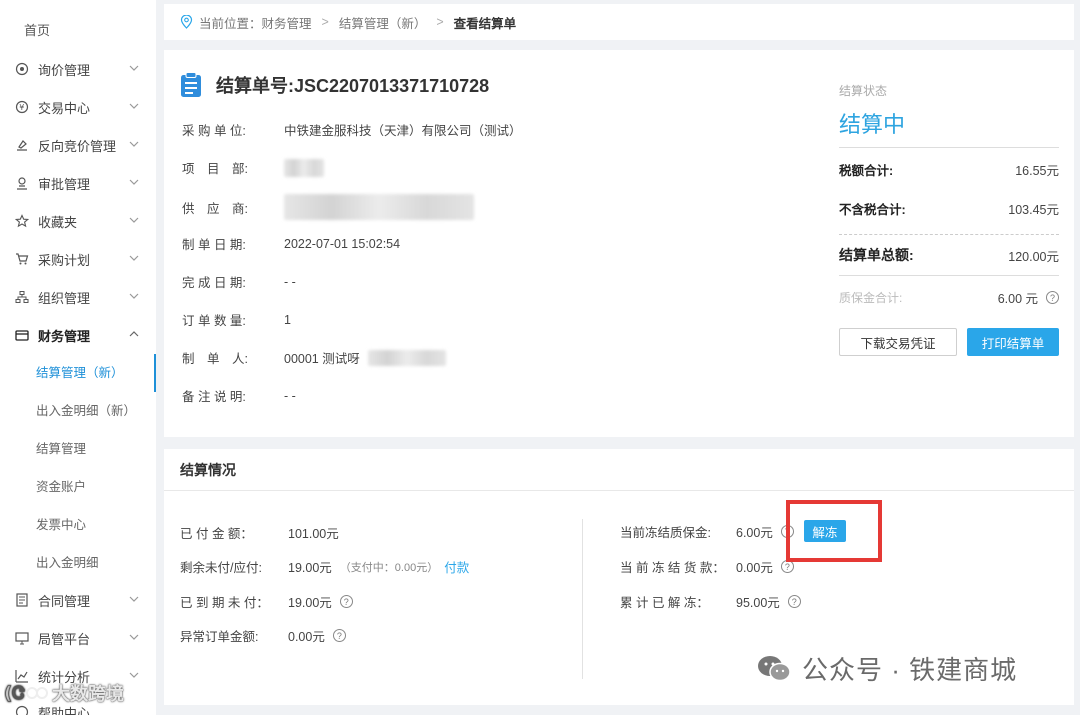 The width and height of the screenshot is (1080, 715). I want to click on sidebar-item-monitor: 局管平台, so click(78, 638).